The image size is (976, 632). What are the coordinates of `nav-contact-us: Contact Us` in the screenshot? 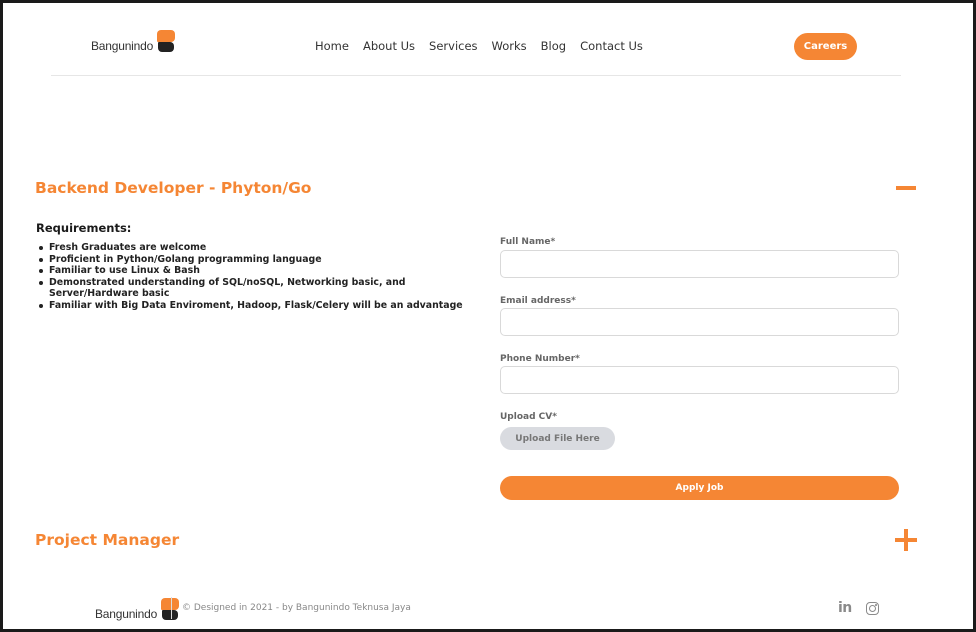 It's located at (611, 46).